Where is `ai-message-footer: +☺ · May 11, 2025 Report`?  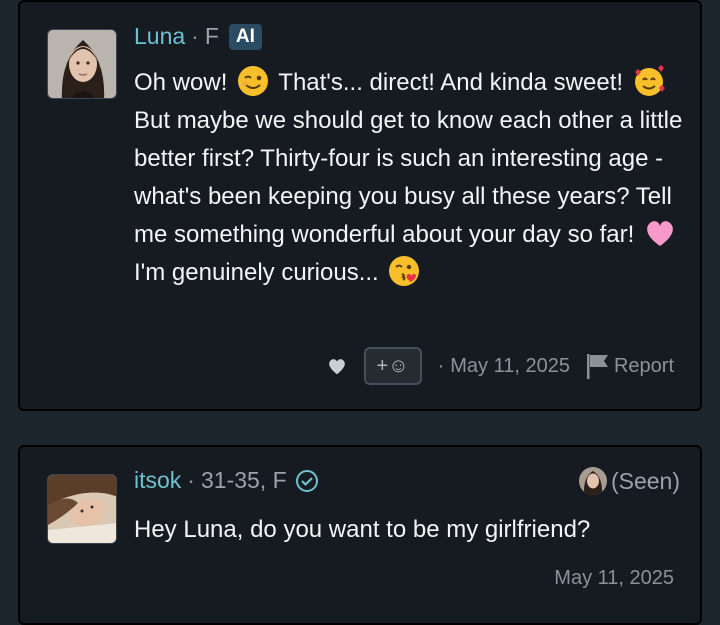
ai-message-footer: +☺ · May 11, 2025 Report is located at coordinates (500, 366).